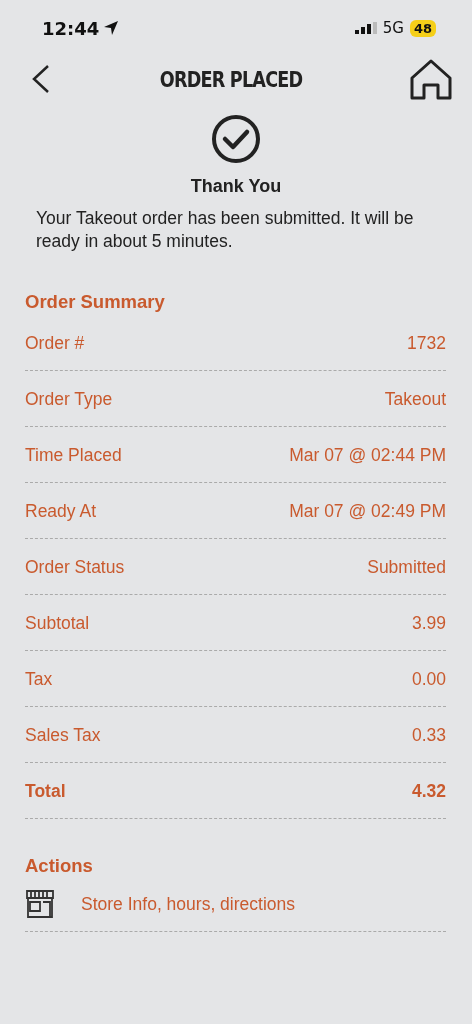 Image resolution: width=472 pixels, height=1024 pixels. I want to click on summary-value: 3.99, so click(428, 623).